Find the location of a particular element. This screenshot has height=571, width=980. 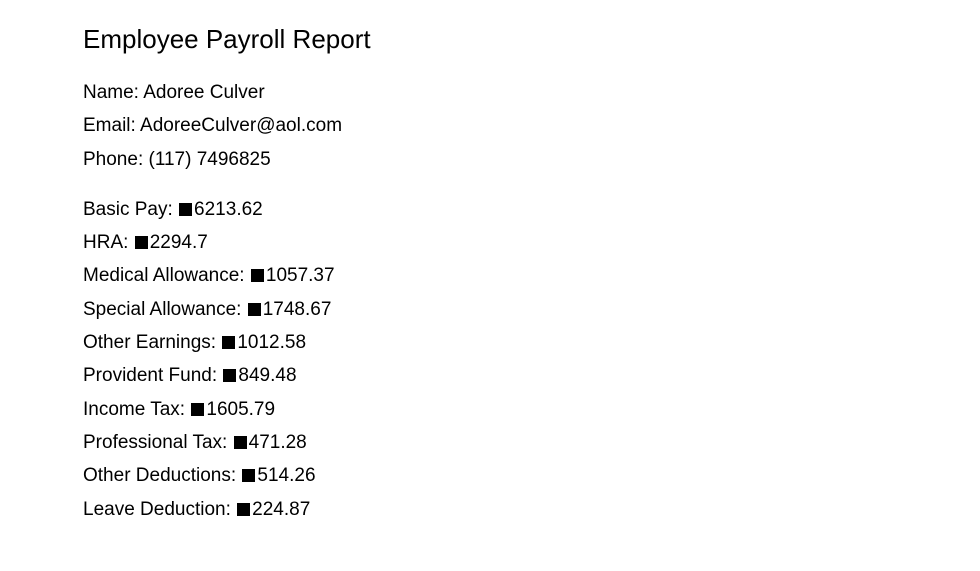

pay-item-value: 1605.79 is located at coordinates (241, 409).